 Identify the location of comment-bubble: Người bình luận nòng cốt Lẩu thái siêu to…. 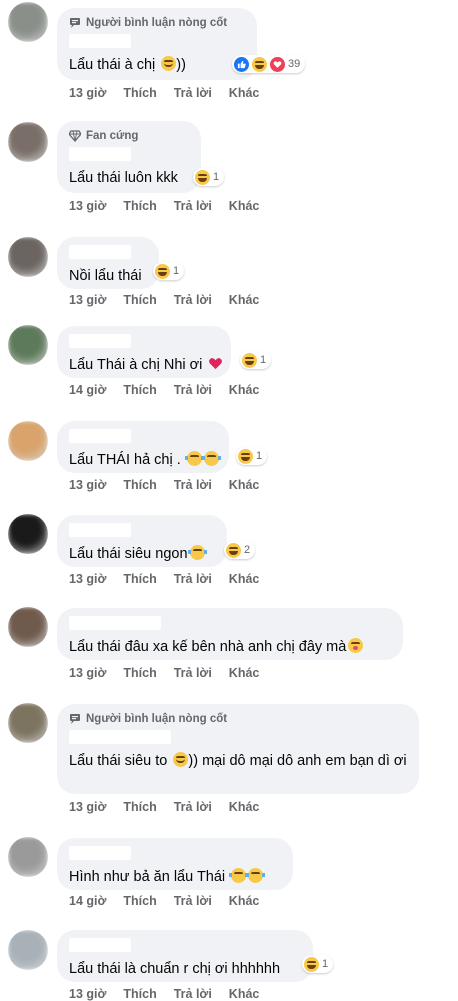
(238, 749).